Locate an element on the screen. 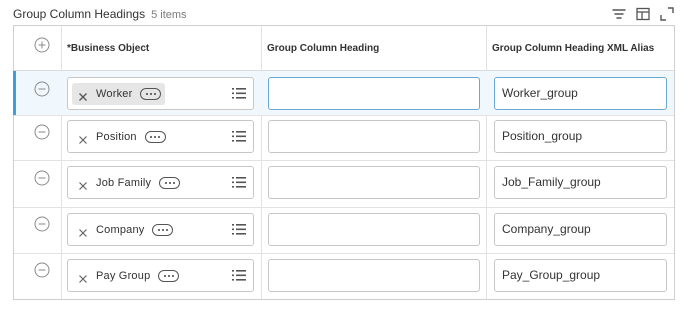  selected-item-pill: Pay Group is located at coordinates (127, 276).